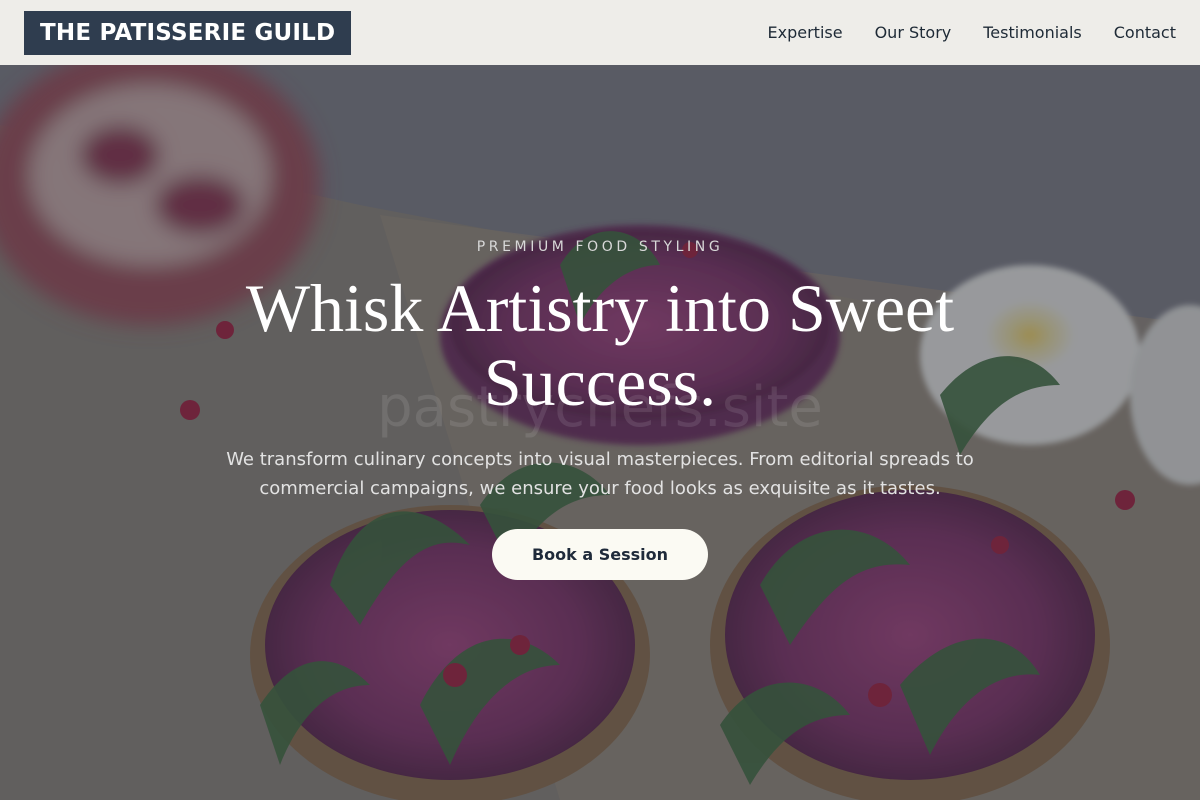 This screenshot has width=1200, height=800. I want to click on book-session-button: Book a Session, so click(600, 554).